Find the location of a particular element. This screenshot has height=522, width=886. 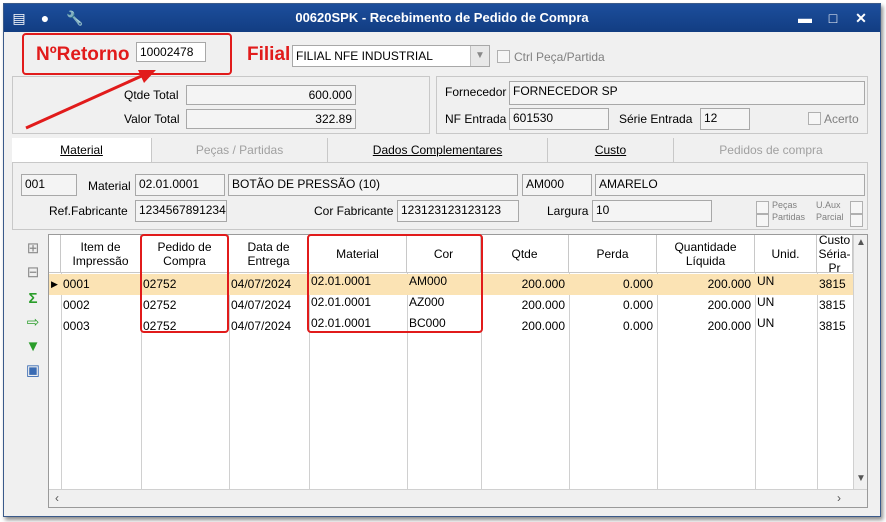

tab-dados-label: Dados Complementares is located at coordinates (437, 150).